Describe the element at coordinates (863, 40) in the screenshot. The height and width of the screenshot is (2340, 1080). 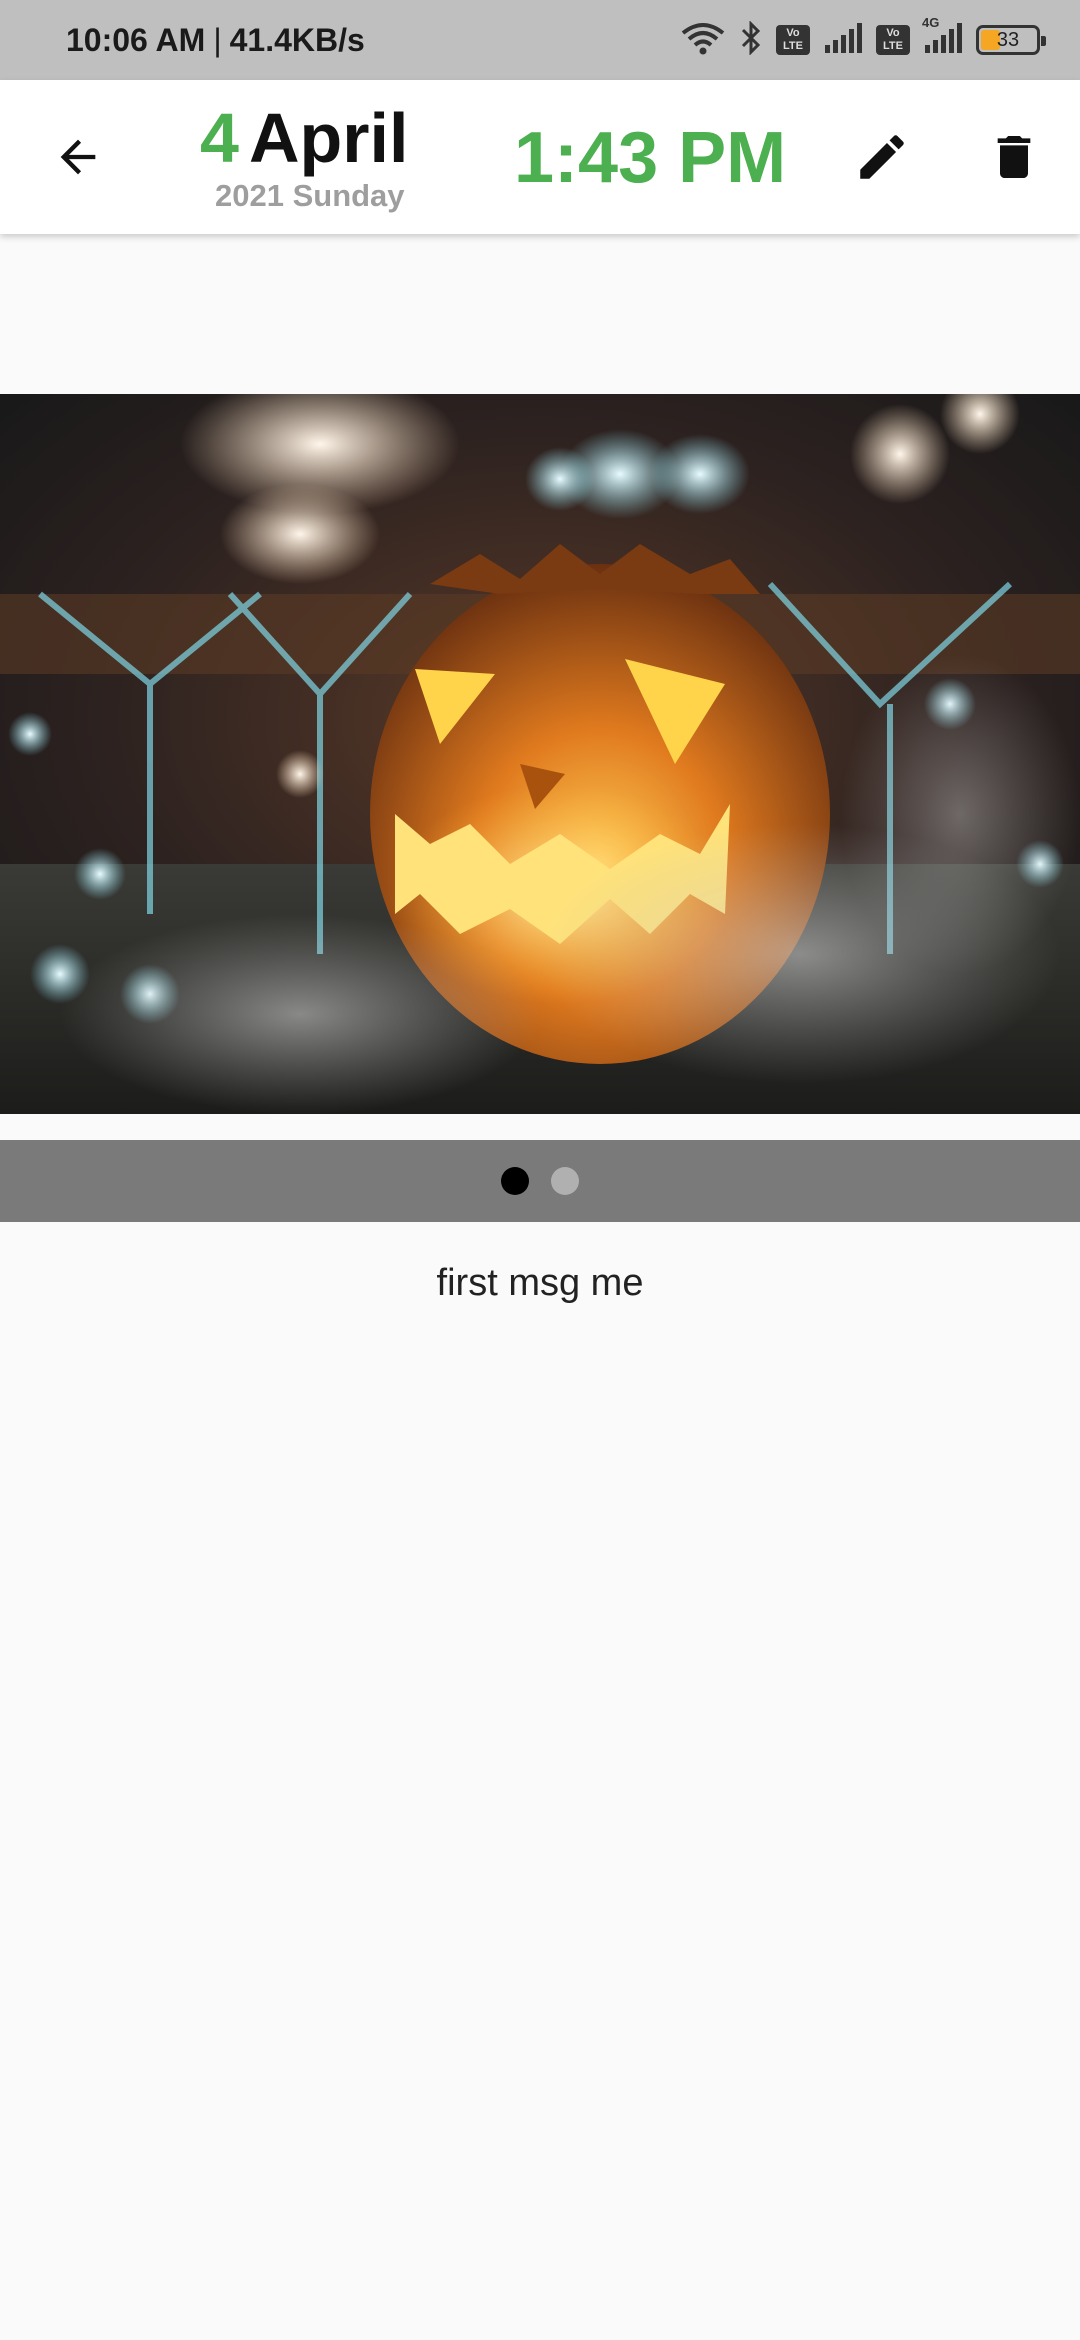
I see `status-icons: Vo LTE Vo LTE 4G 33` at that location.